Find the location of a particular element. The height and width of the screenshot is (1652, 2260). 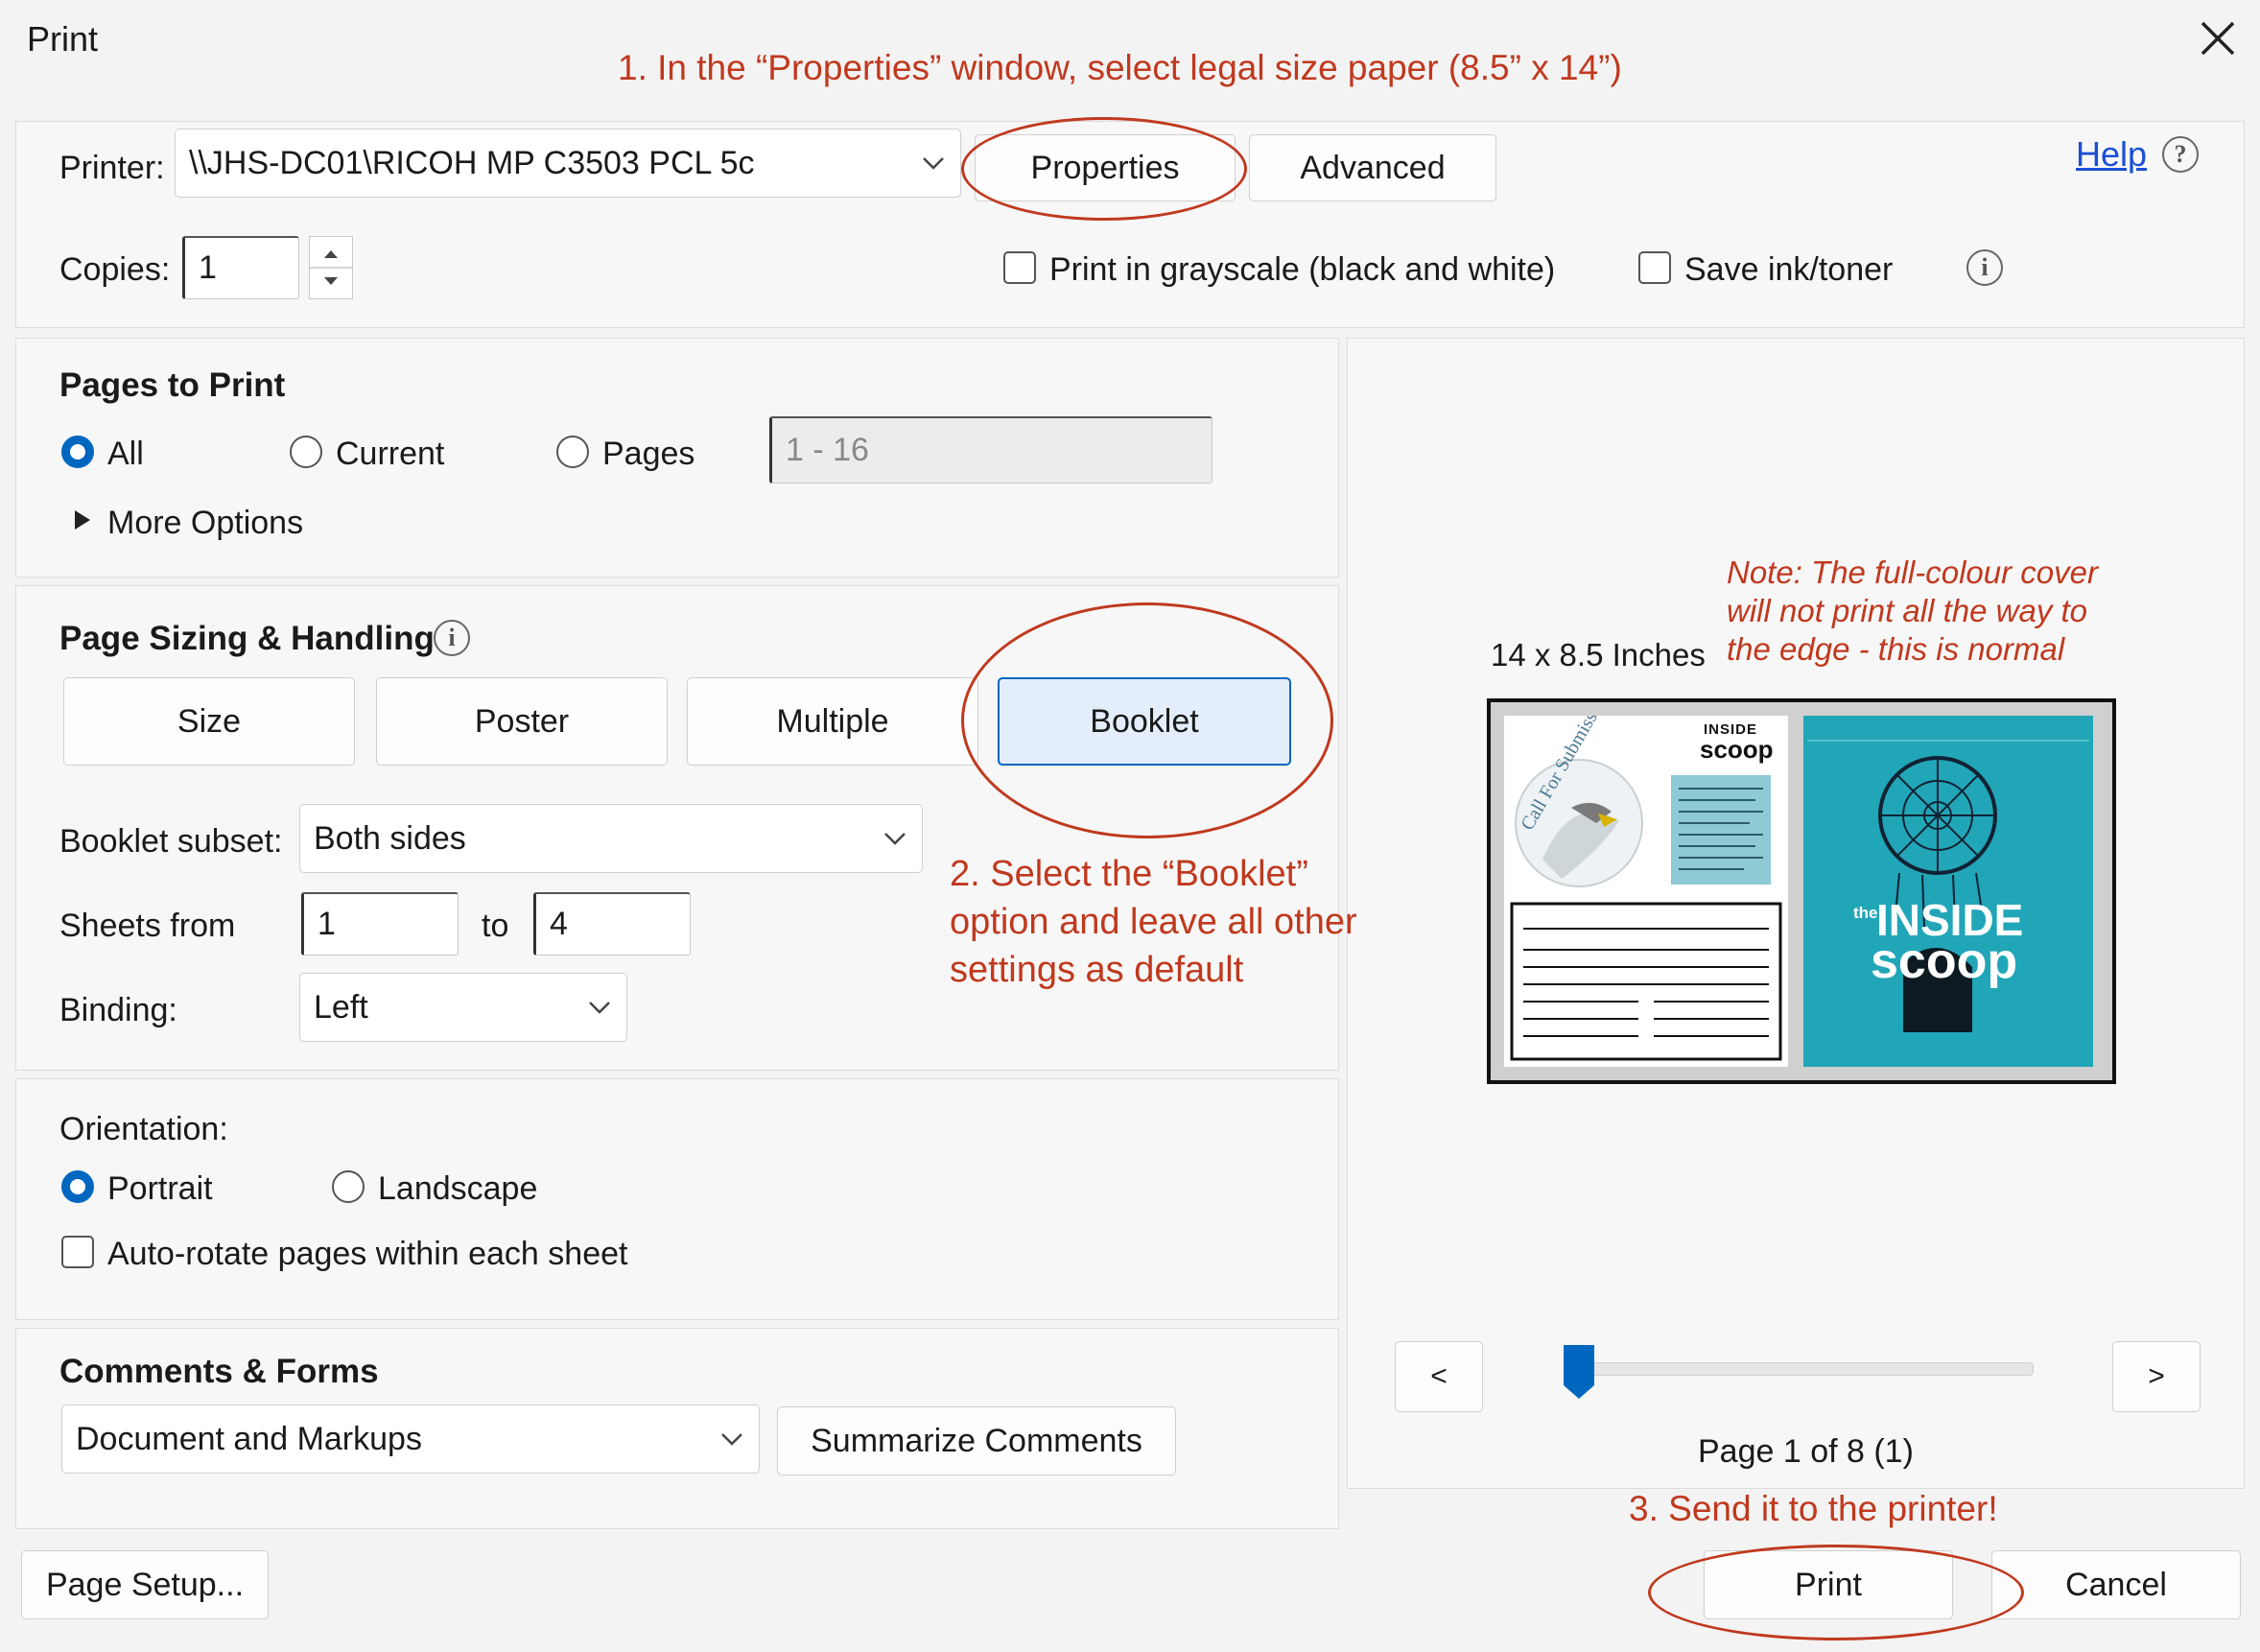

printer-select: \\JHS-DC01\RICOH MP C3503 PCL 5c is located at coordinates (568, 163).